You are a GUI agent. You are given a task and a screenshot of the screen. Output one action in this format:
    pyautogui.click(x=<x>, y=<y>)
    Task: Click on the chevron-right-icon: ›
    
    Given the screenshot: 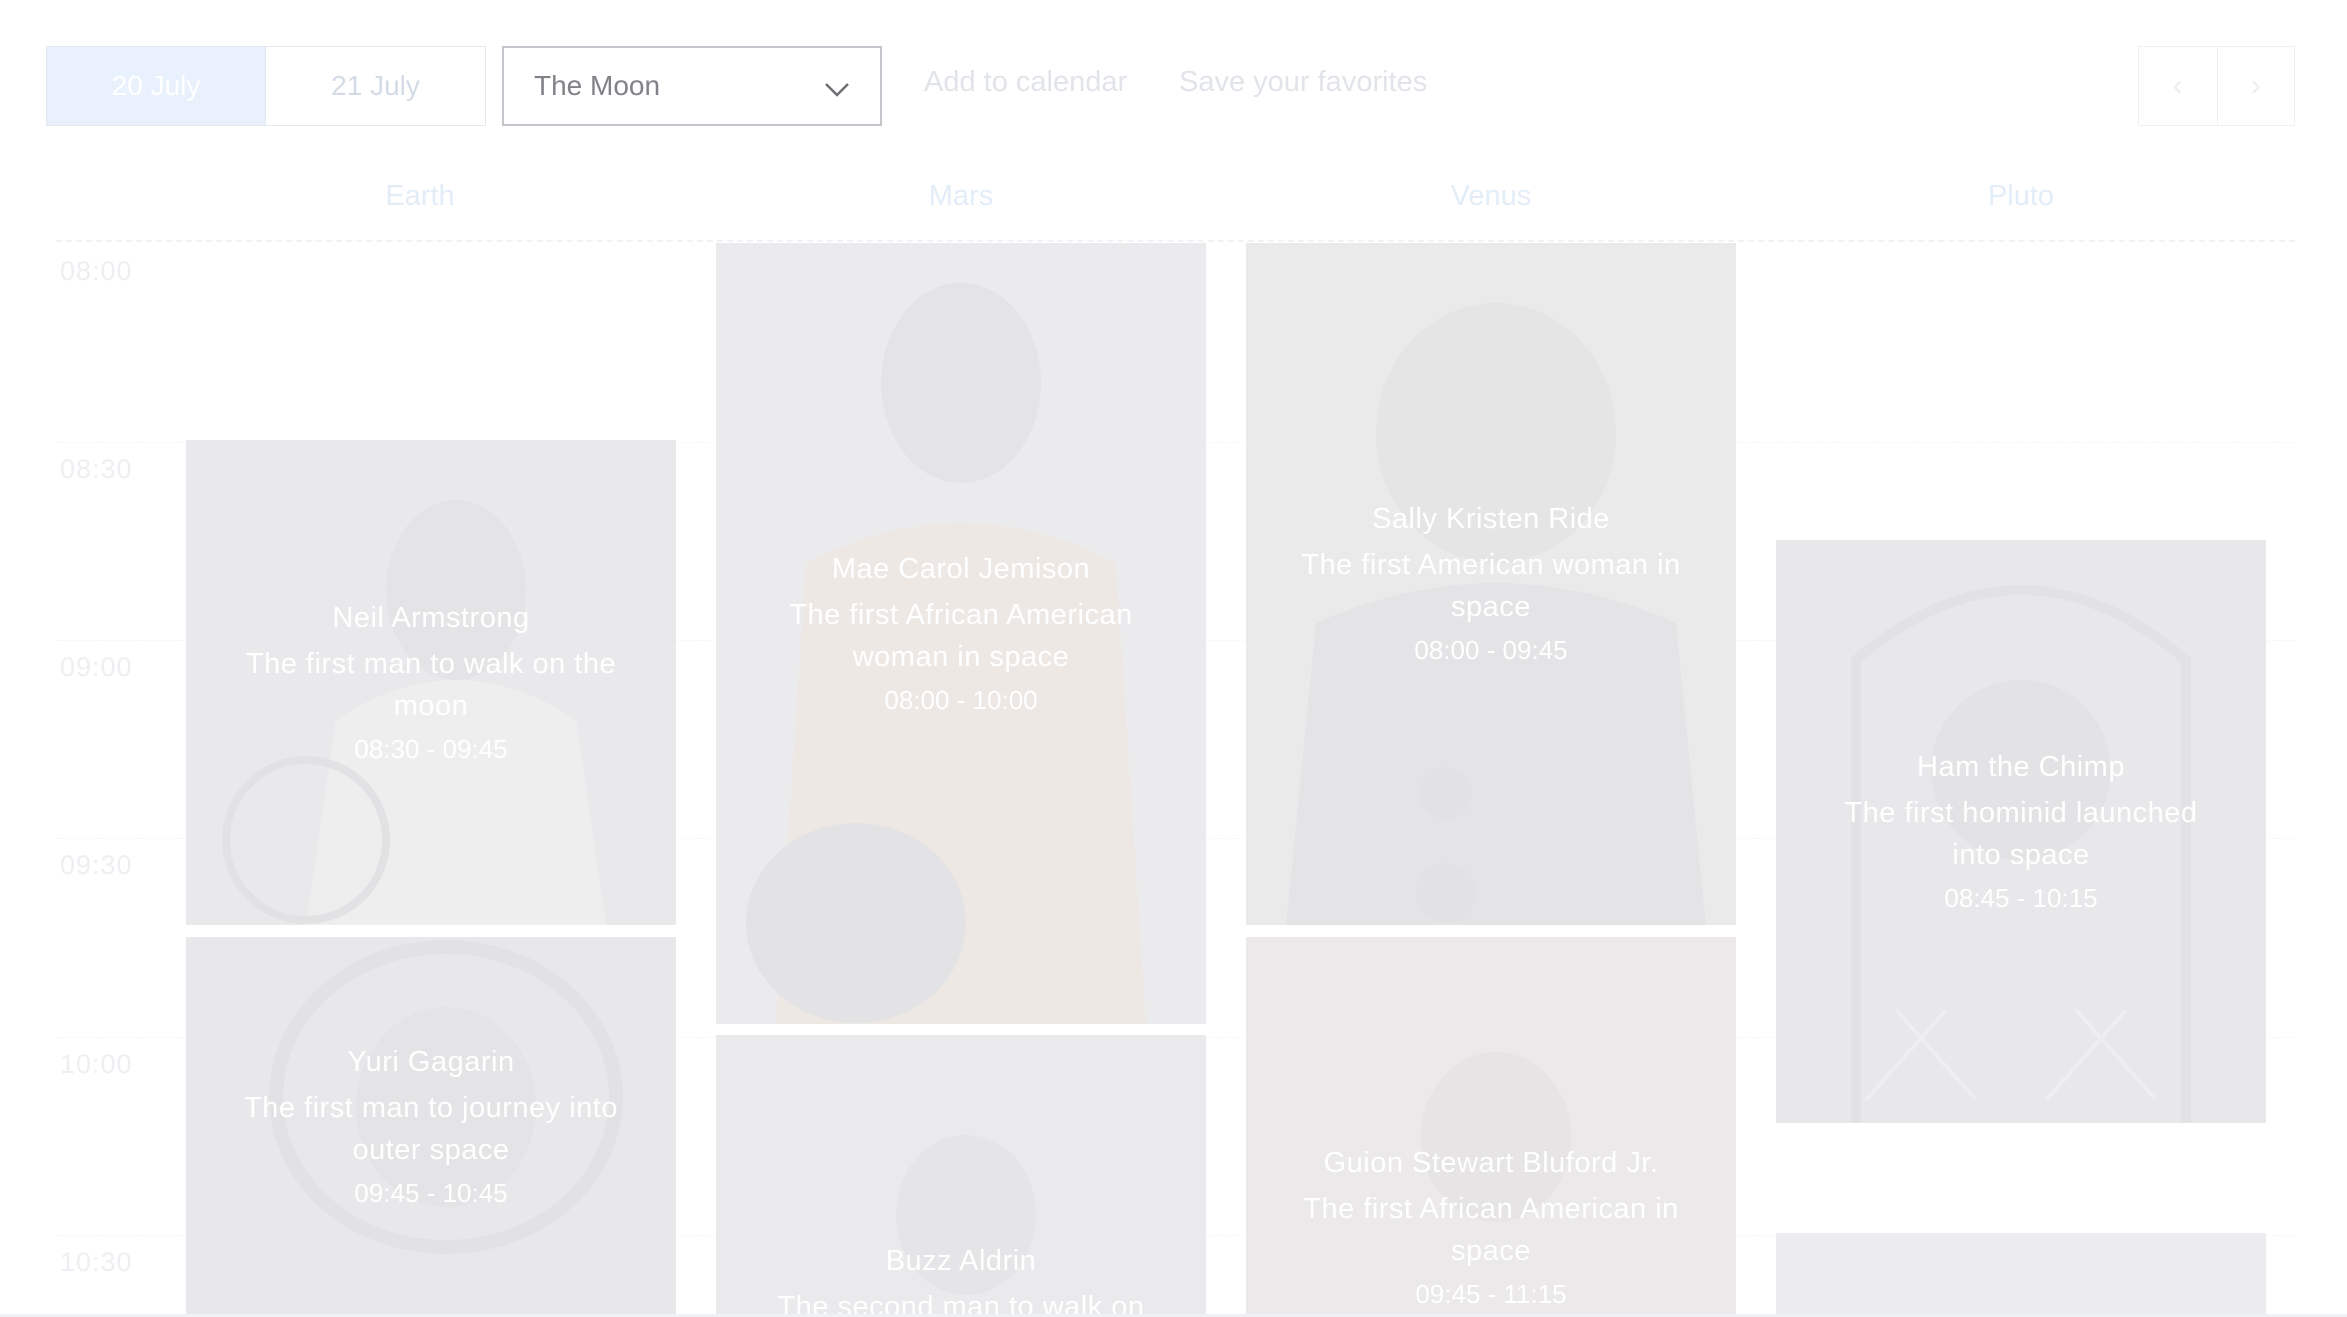 What is the action you would take?
    pyautogui.click(x=2255, y=85)
    